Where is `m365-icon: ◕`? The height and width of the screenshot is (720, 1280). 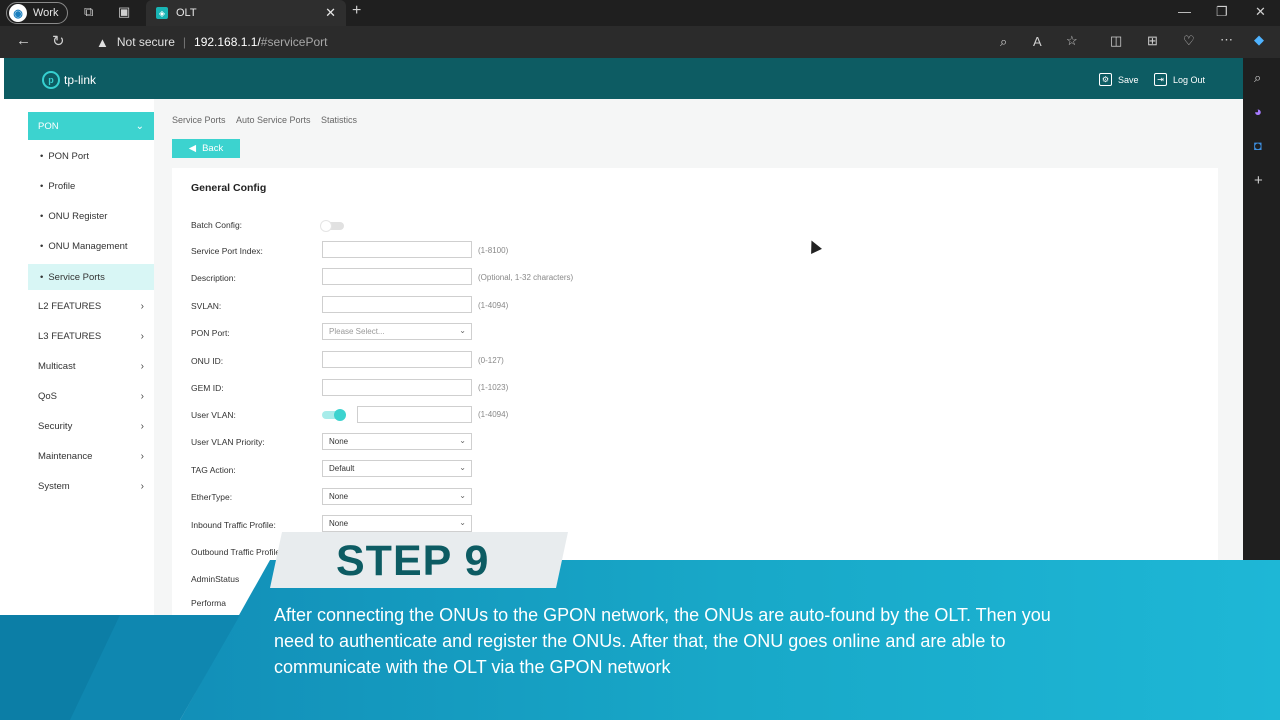
m365-icon: ◕ is located at coordinates (1258, 111).